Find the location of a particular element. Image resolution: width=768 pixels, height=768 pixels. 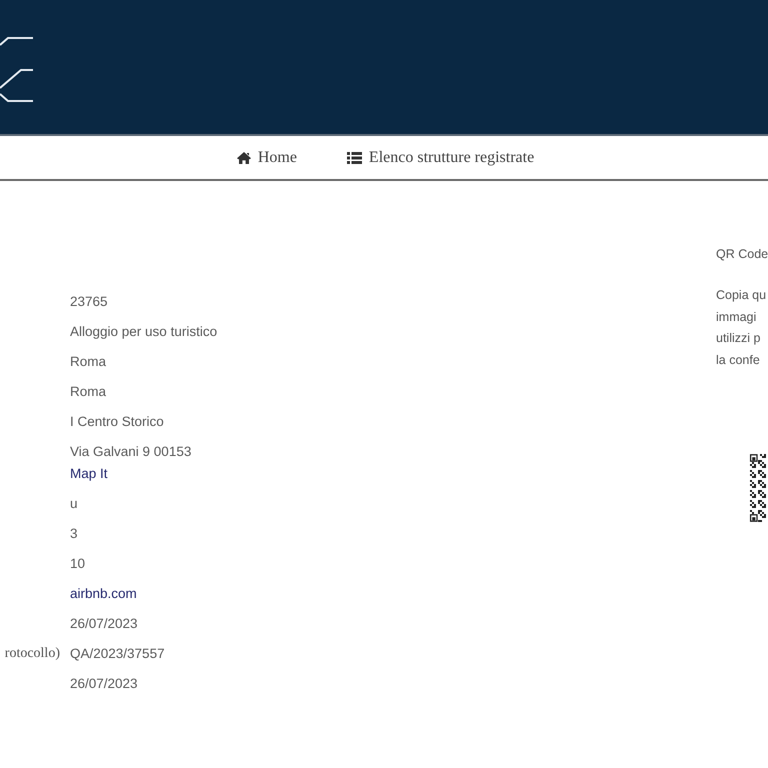

qr-code-drawing is located at coordinates (758, 488).